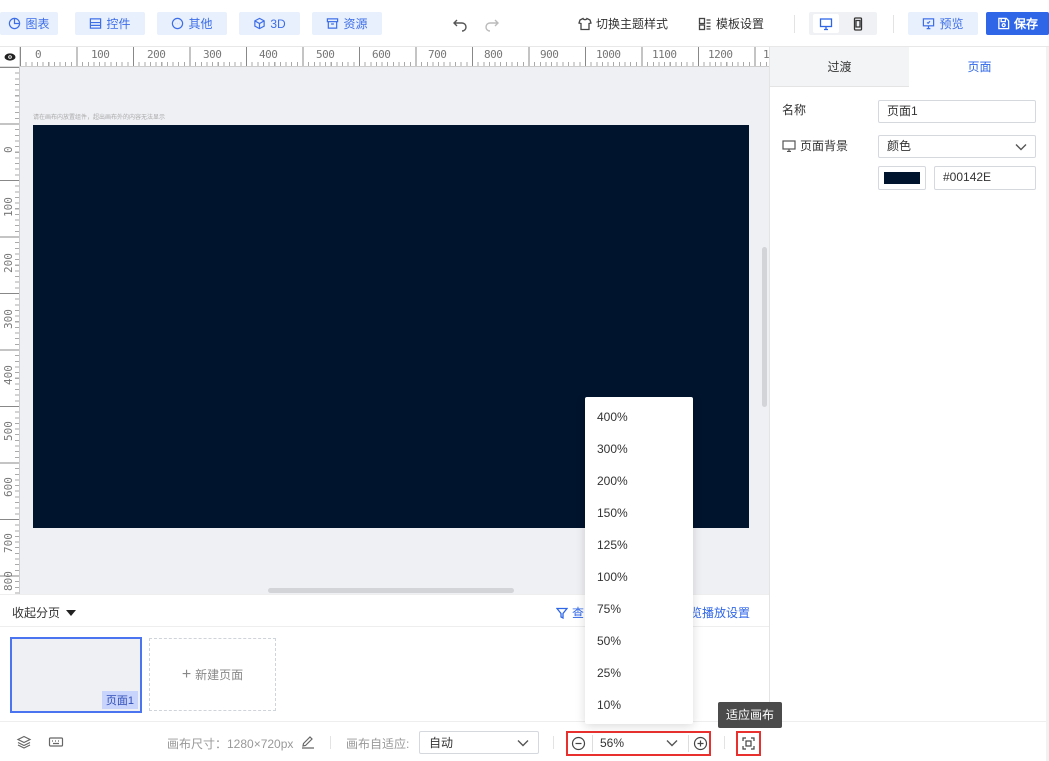  What do you see at coordinates (639, 609) in the screenshot?
I see `zoom-option: 75%` at bounding box center [639, 609].